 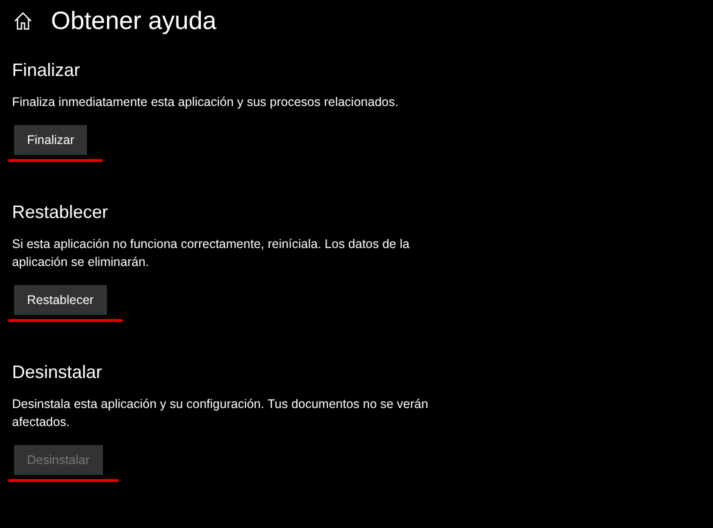 I want to click on home-icon, so click(x=23, y=21).